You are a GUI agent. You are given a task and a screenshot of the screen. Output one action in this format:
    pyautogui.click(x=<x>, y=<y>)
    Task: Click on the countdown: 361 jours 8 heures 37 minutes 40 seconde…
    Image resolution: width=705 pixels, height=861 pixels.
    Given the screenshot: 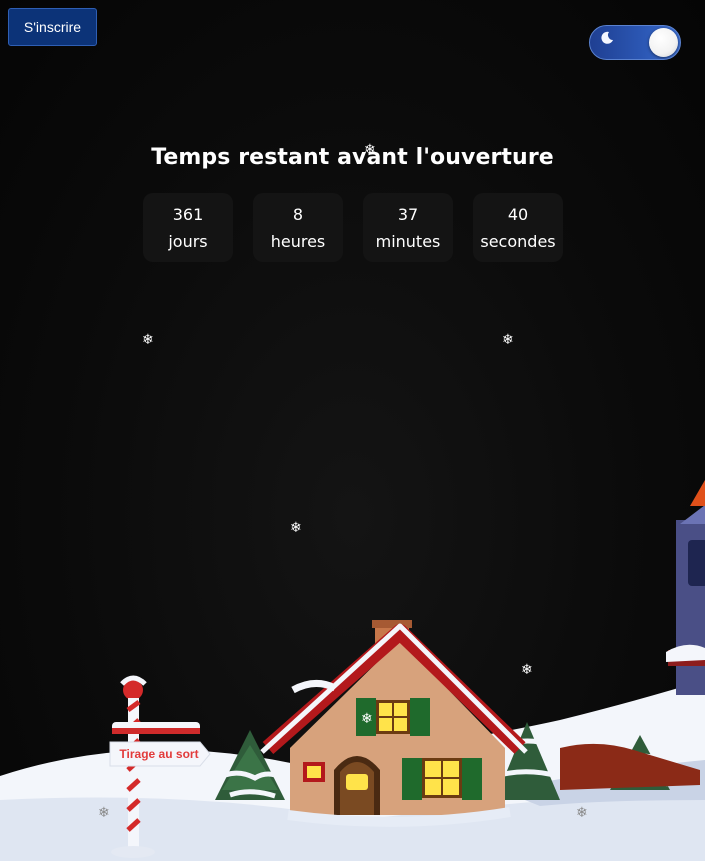 What is the action you would take?
    pyautogui.click(x=353, y=227)
    